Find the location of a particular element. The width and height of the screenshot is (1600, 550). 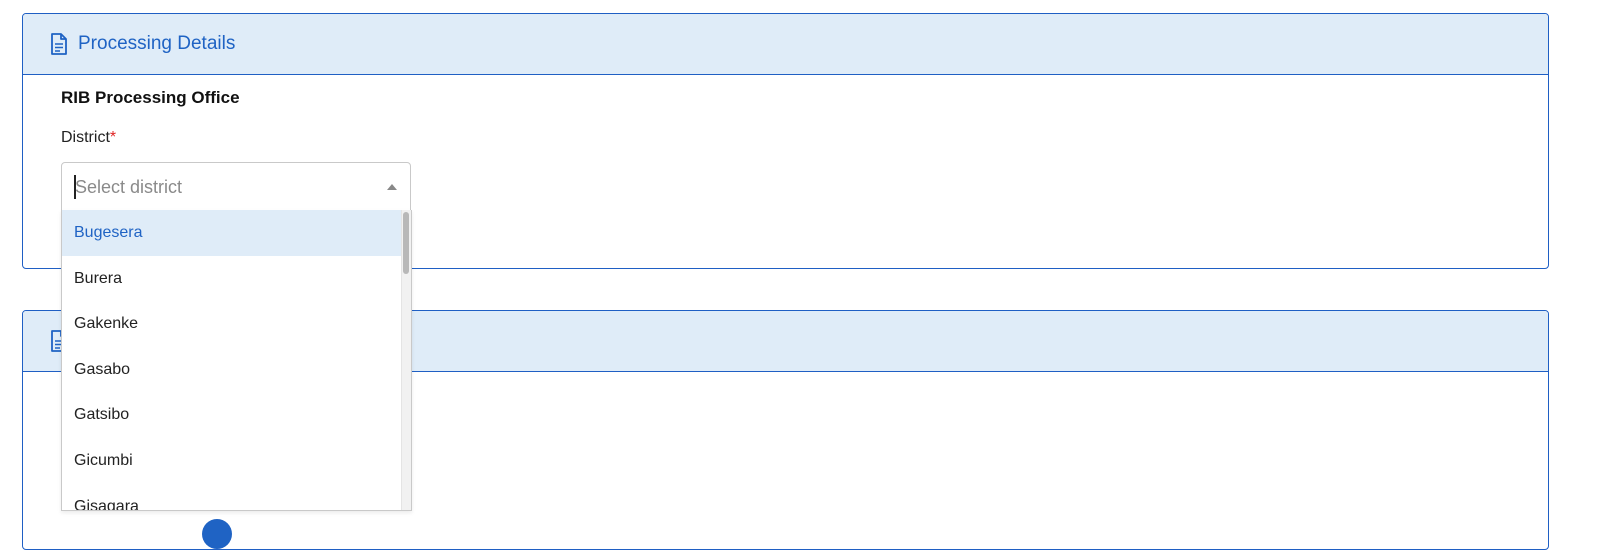

card-title: Processing Details is located at coordinates (157, 43).